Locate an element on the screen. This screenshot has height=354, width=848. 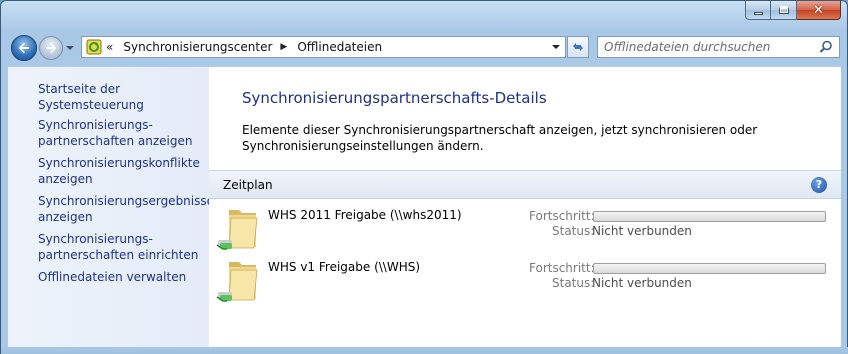
window-bottom-frame is located at coordinates (424, 350).